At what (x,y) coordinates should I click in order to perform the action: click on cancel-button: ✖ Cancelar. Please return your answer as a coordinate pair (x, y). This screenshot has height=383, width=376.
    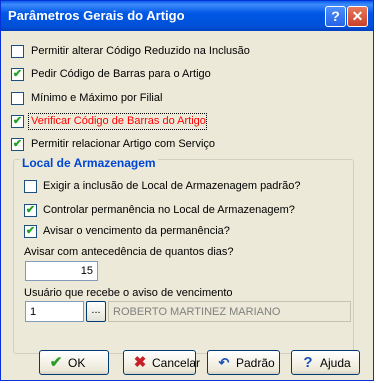
    Looking at the image, I should click on (161, 362).